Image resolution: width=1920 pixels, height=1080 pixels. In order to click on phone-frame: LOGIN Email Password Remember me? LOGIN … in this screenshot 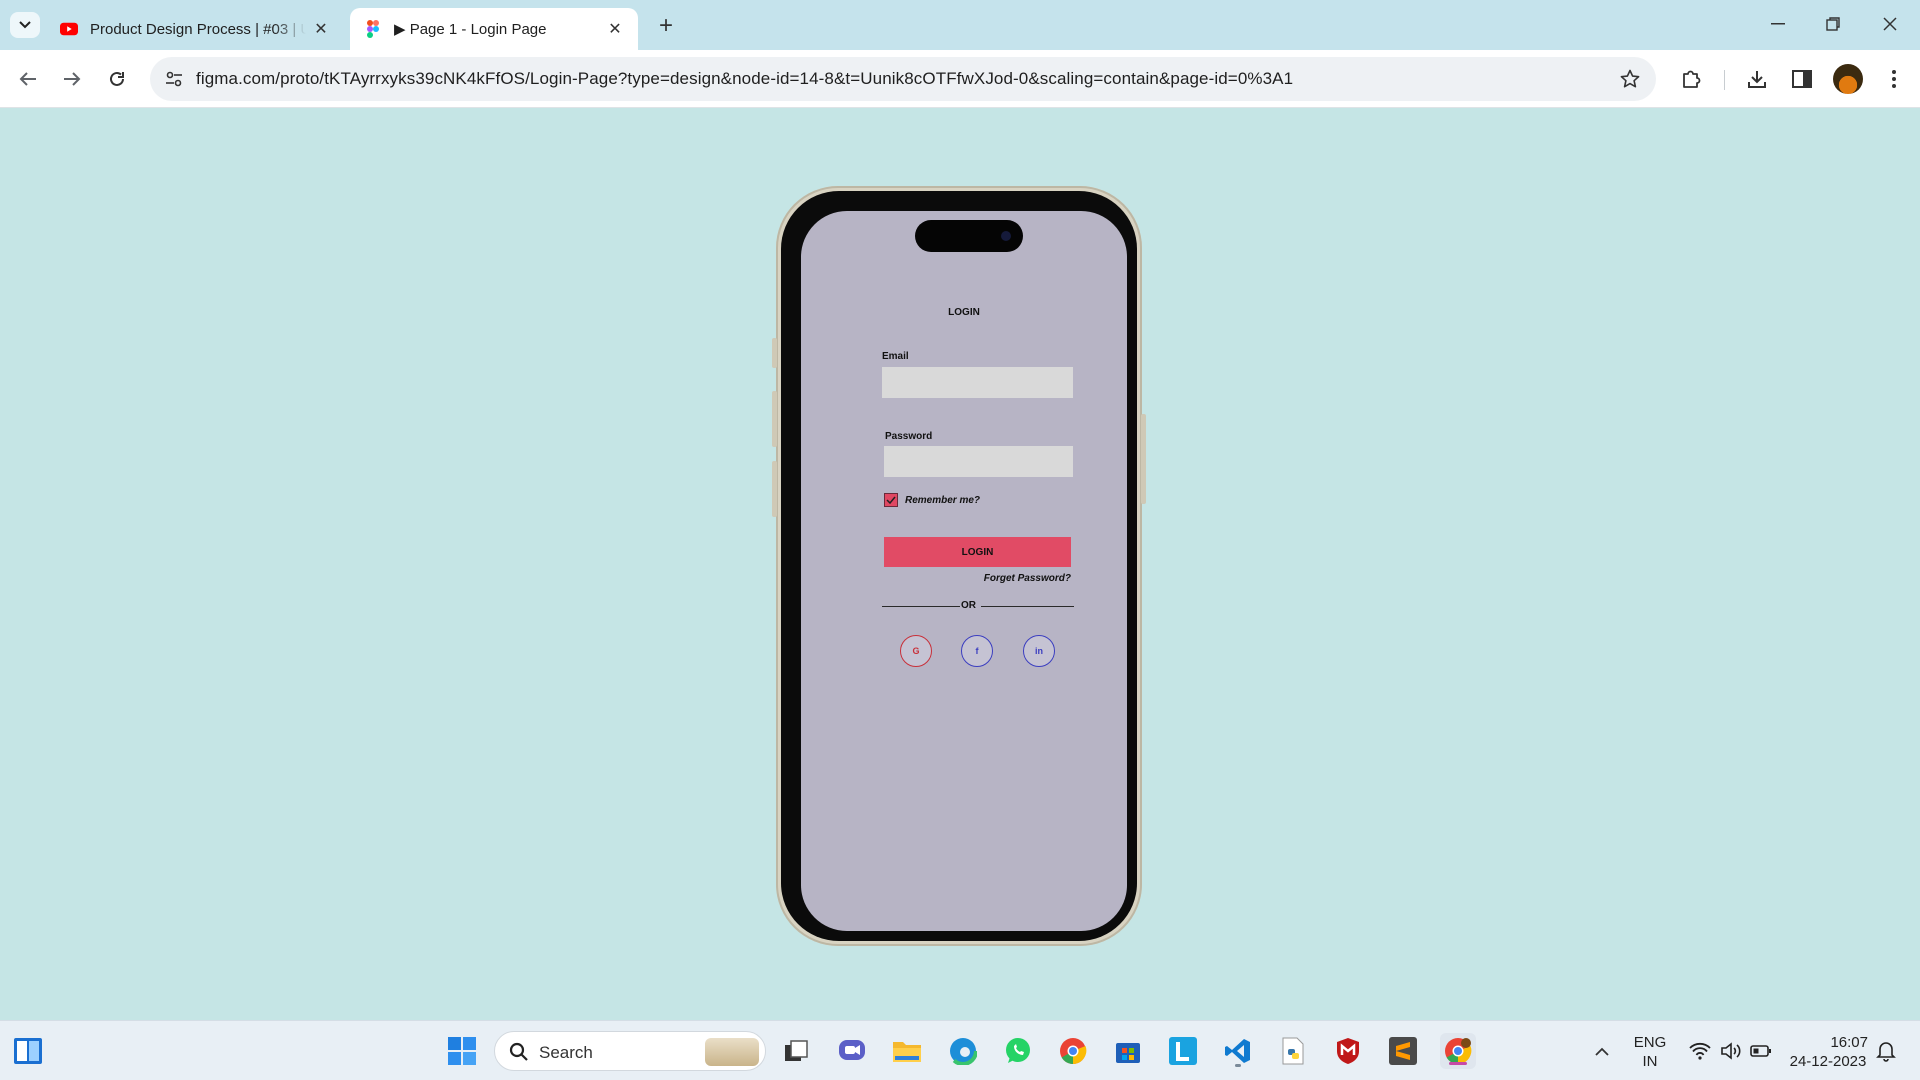, I will do `click(959, 566)`.